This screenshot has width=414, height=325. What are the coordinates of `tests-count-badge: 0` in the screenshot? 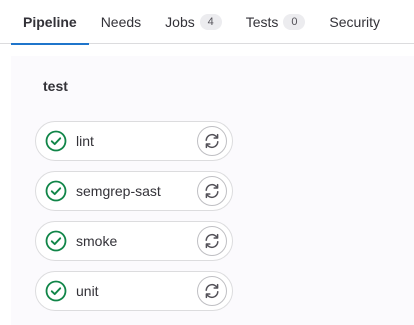 It's located at (294, 22).